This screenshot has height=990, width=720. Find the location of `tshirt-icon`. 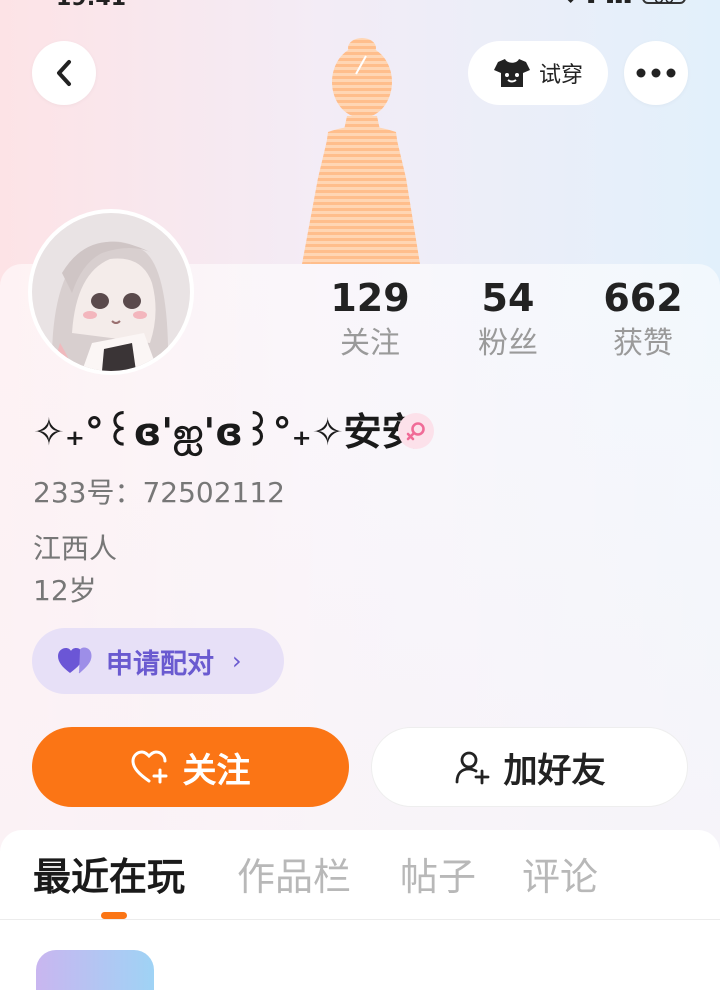

tshirt-icon is located at coordinates (511, 73).